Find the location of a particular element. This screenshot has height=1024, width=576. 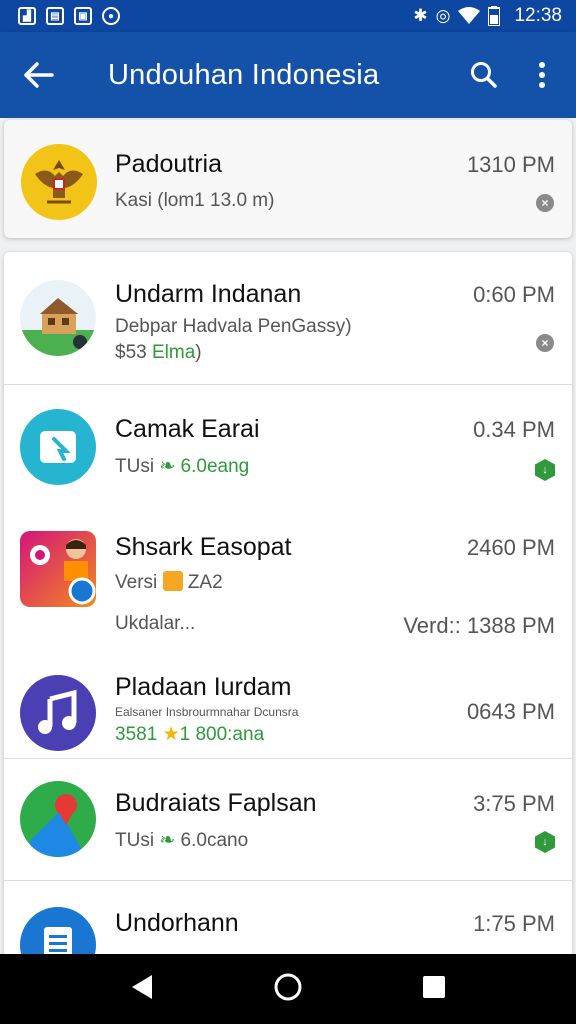

navigation-bar is located at coordinates (288, 989).